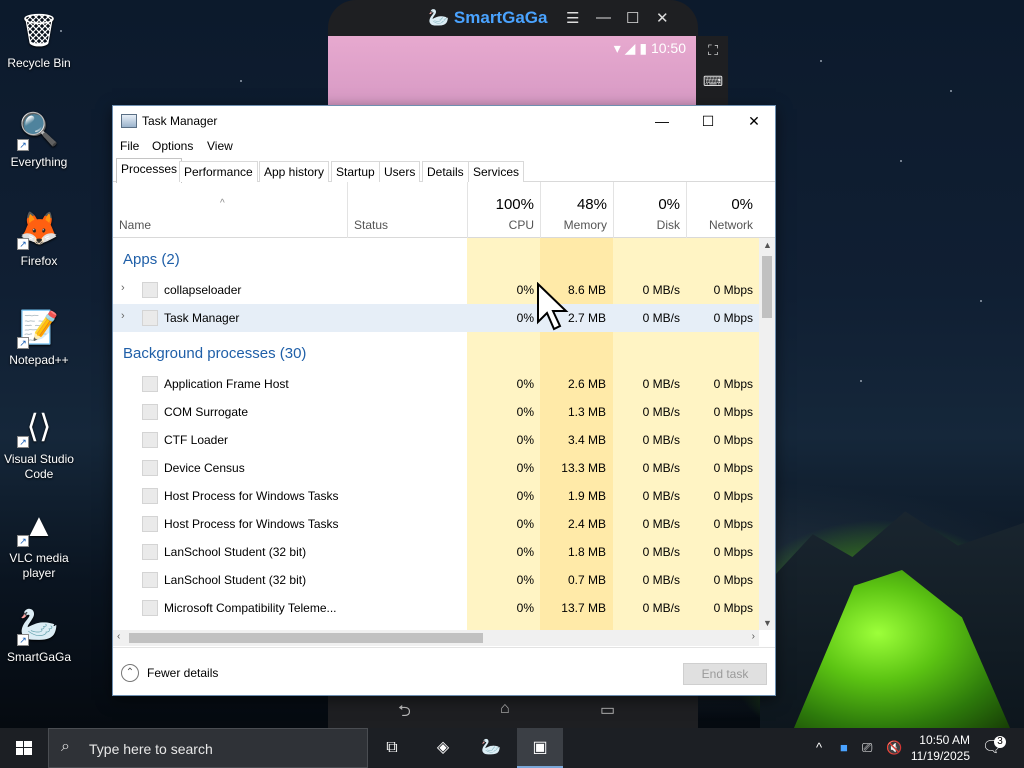 Image resolution: width=1024 pixels, height=768 pixels. Describe the element at coordinates (894, 748) in the screenshot. I see `volume-muted-icon: 🔇` at that location.